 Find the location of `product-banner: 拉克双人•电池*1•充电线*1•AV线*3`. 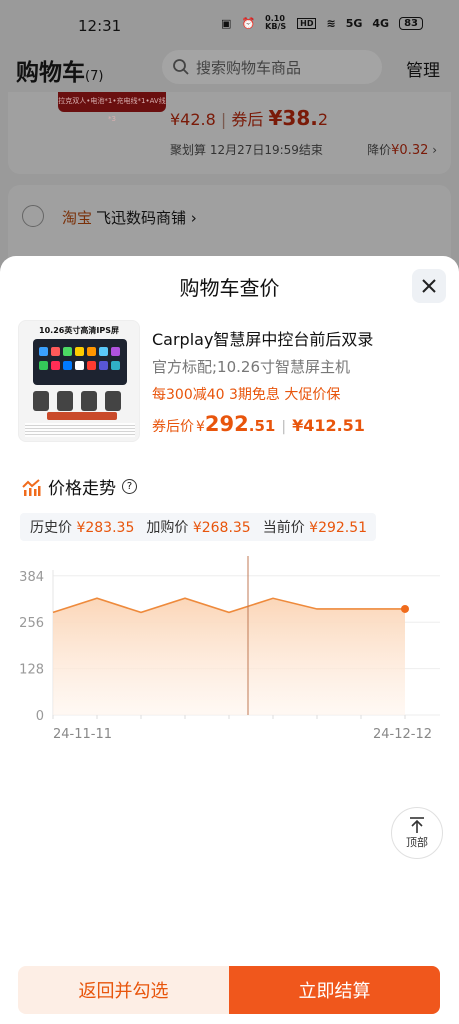

product-banner: 拉克双人•电池*1•充电线*1•AV线*3 is located at coordinates (112, 107).